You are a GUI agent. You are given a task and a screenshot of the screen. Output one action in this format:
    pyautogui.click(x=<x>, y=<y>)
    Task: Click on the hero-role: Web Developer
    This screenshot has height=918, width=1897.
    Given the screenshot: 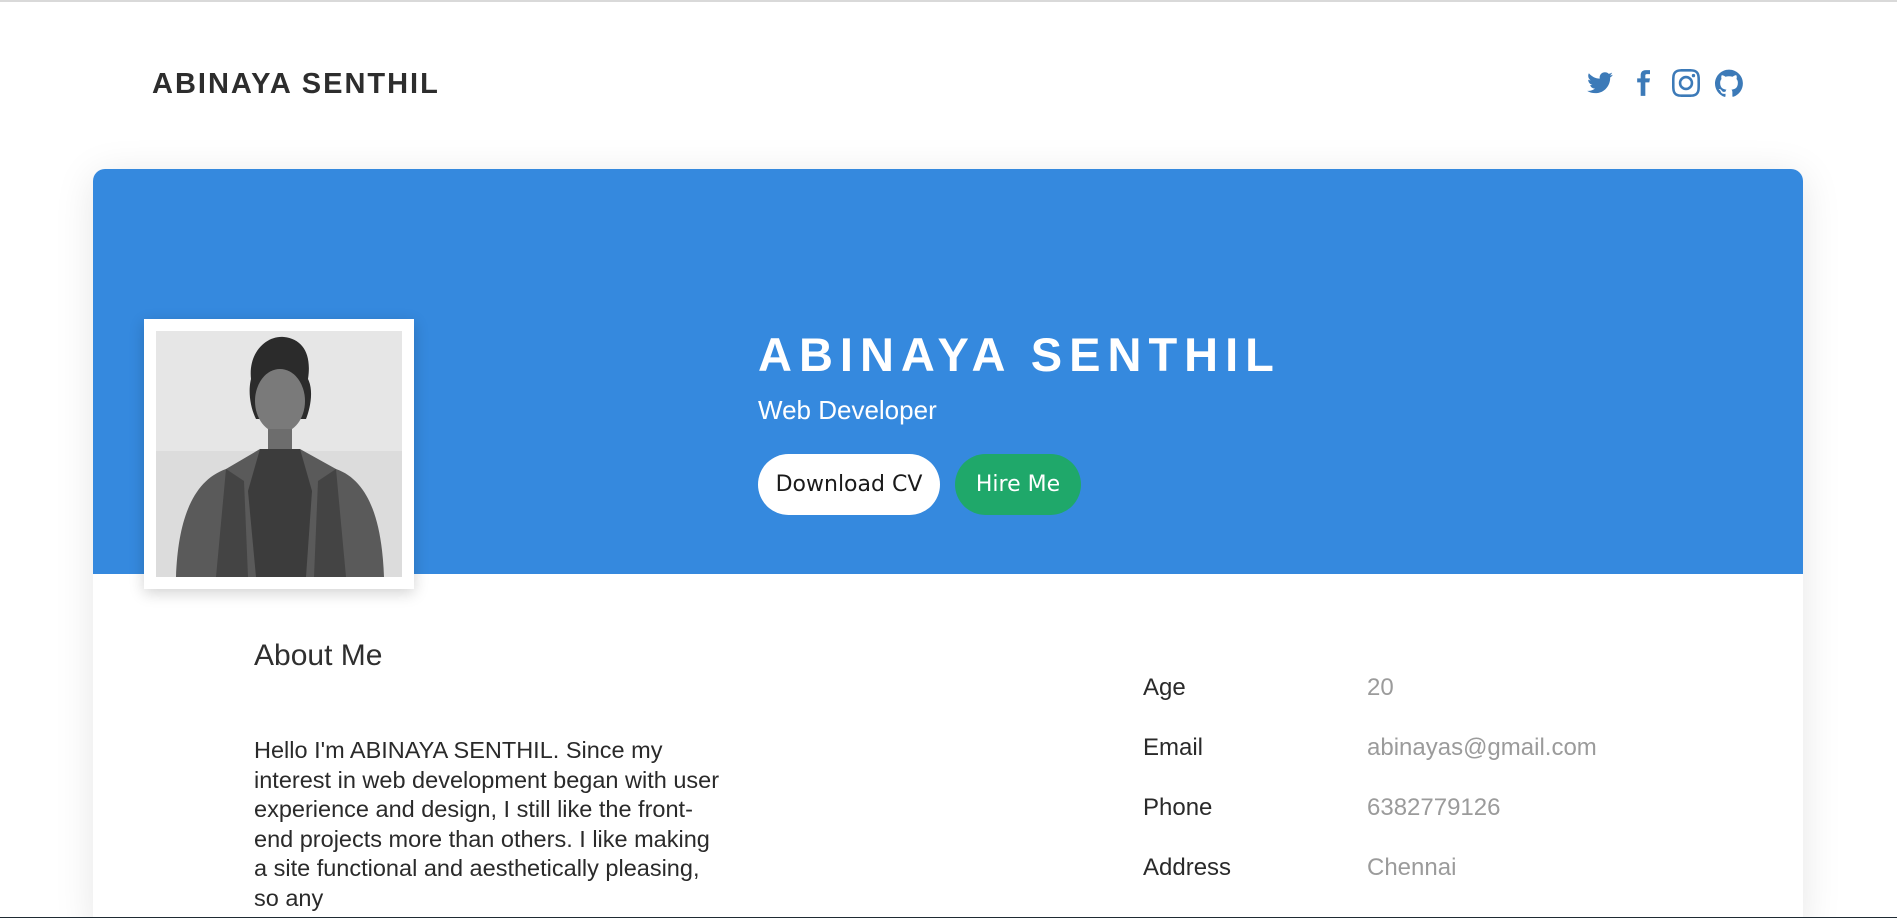 What is the action you would take?
    pyautogui.click(x=847, y=410)
    